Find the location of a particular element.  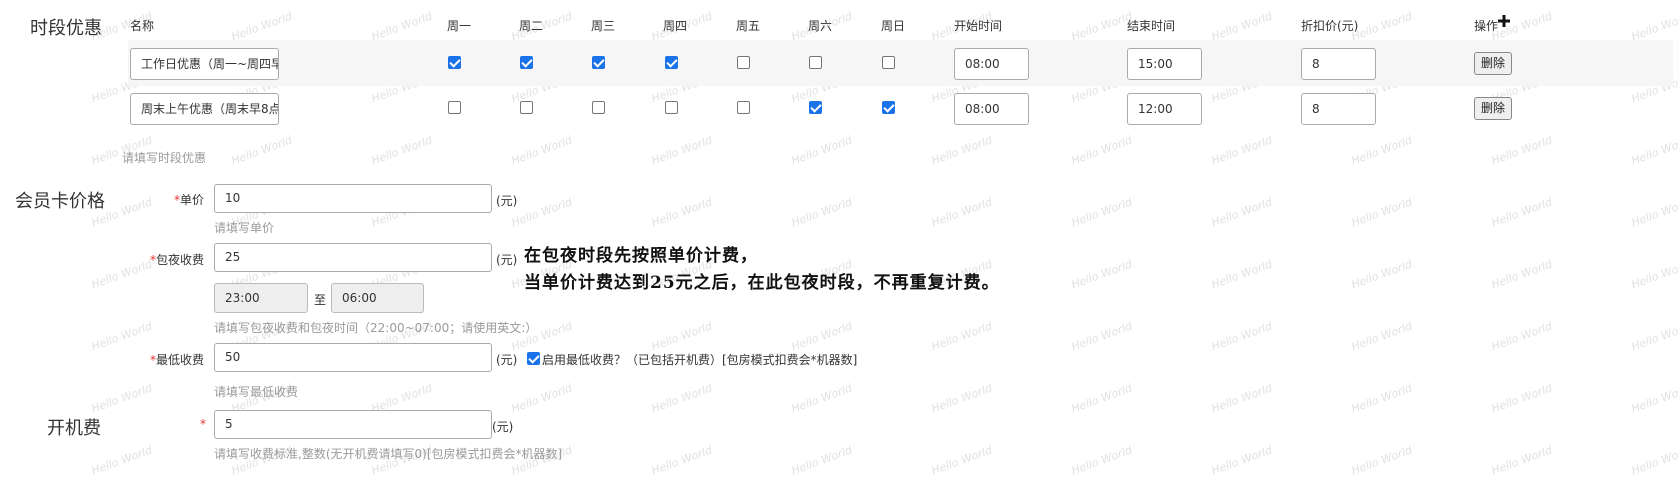

row2-tue-checkbox is located at coordinates (526, 107).